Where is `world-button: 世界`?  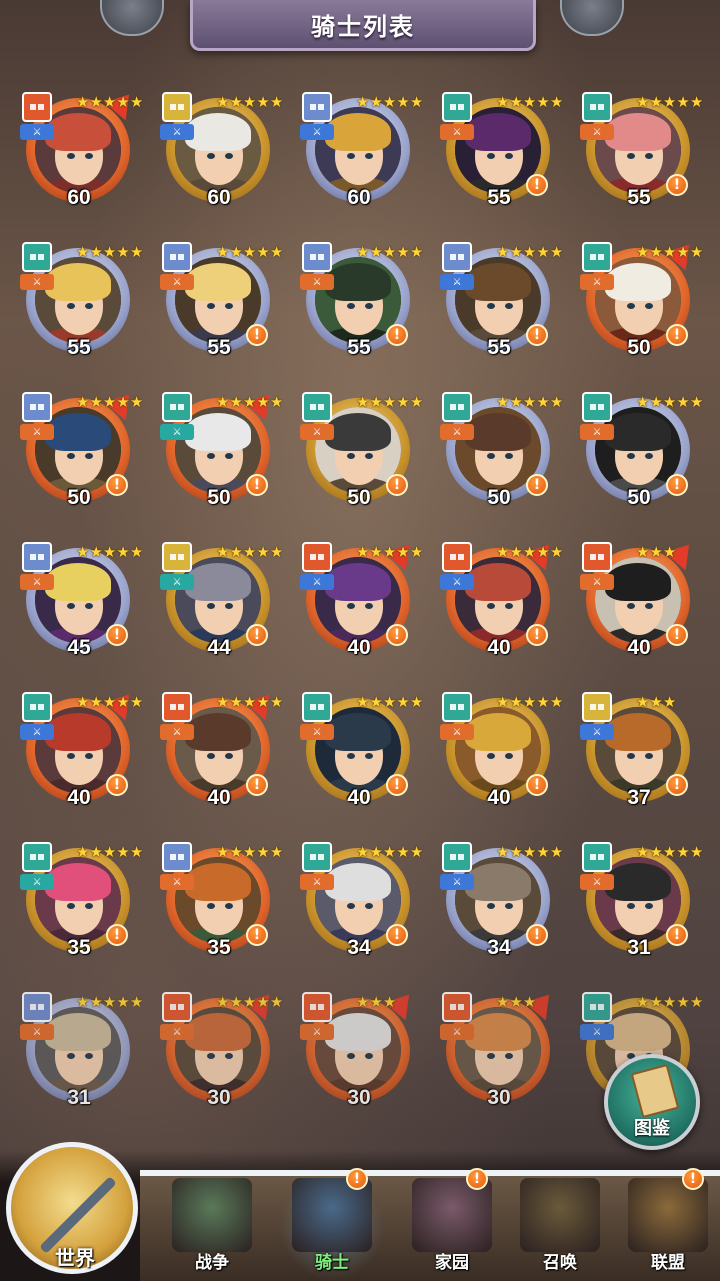
world-button: 世界 is located at coordinates (75, 1208).